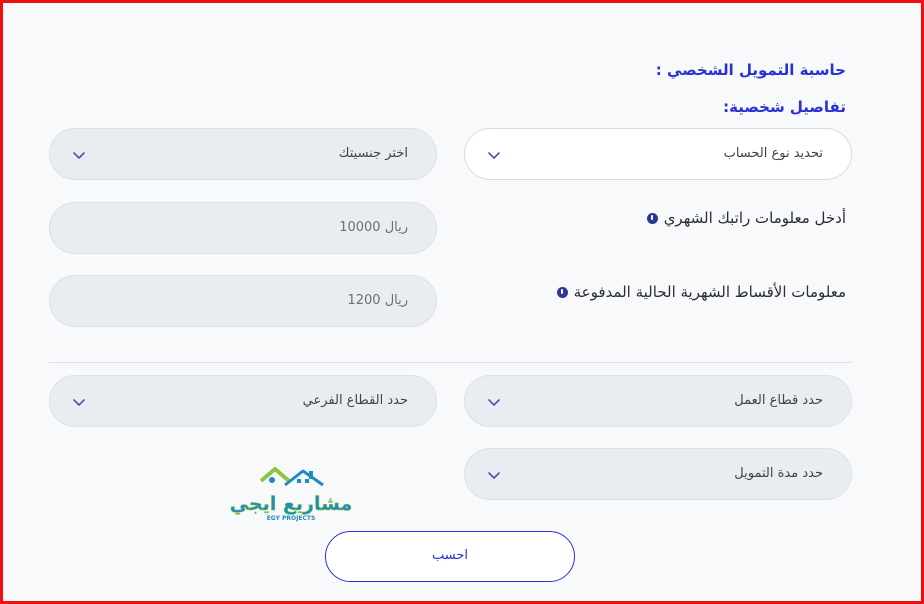  What do you see at coordinates (243, 301) in the screenshot?
I see `installments-input: ريال 1200` at bounding box center [243, 301].